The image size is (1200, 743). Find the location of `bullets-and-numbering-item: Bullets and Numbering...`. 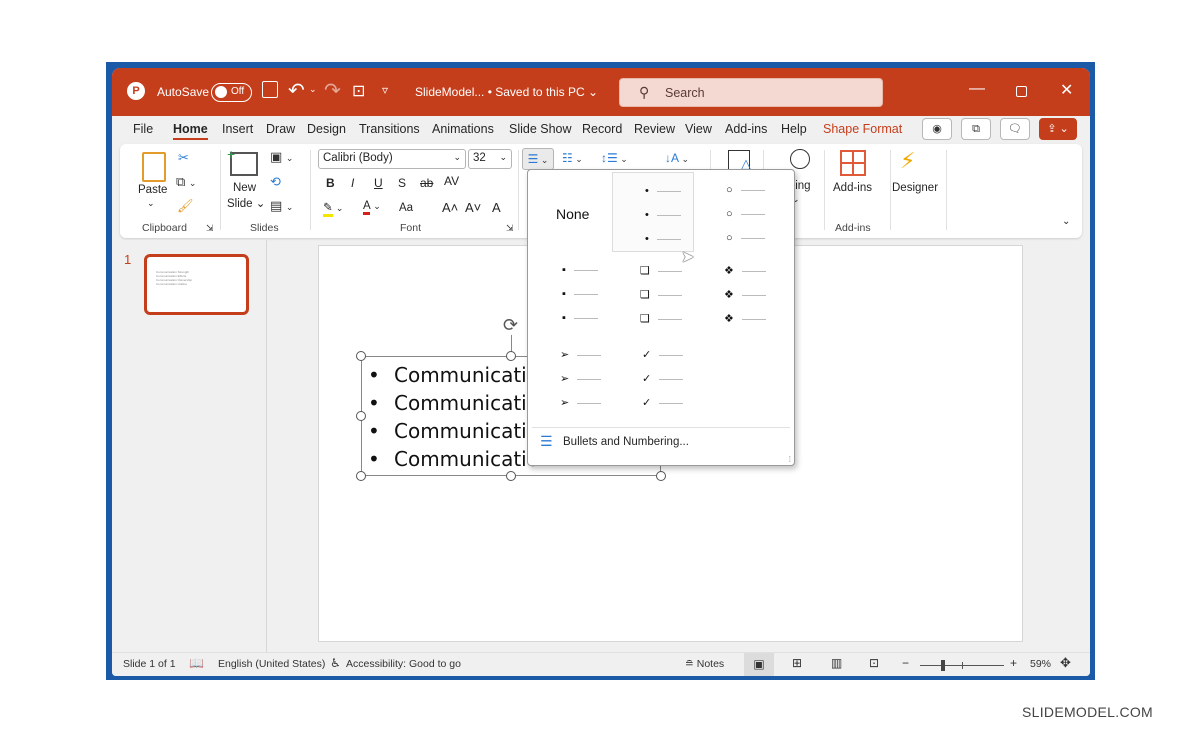

bullets-and-numbering-item: Bullets and Numbering... is located at coordinates (626, 442).